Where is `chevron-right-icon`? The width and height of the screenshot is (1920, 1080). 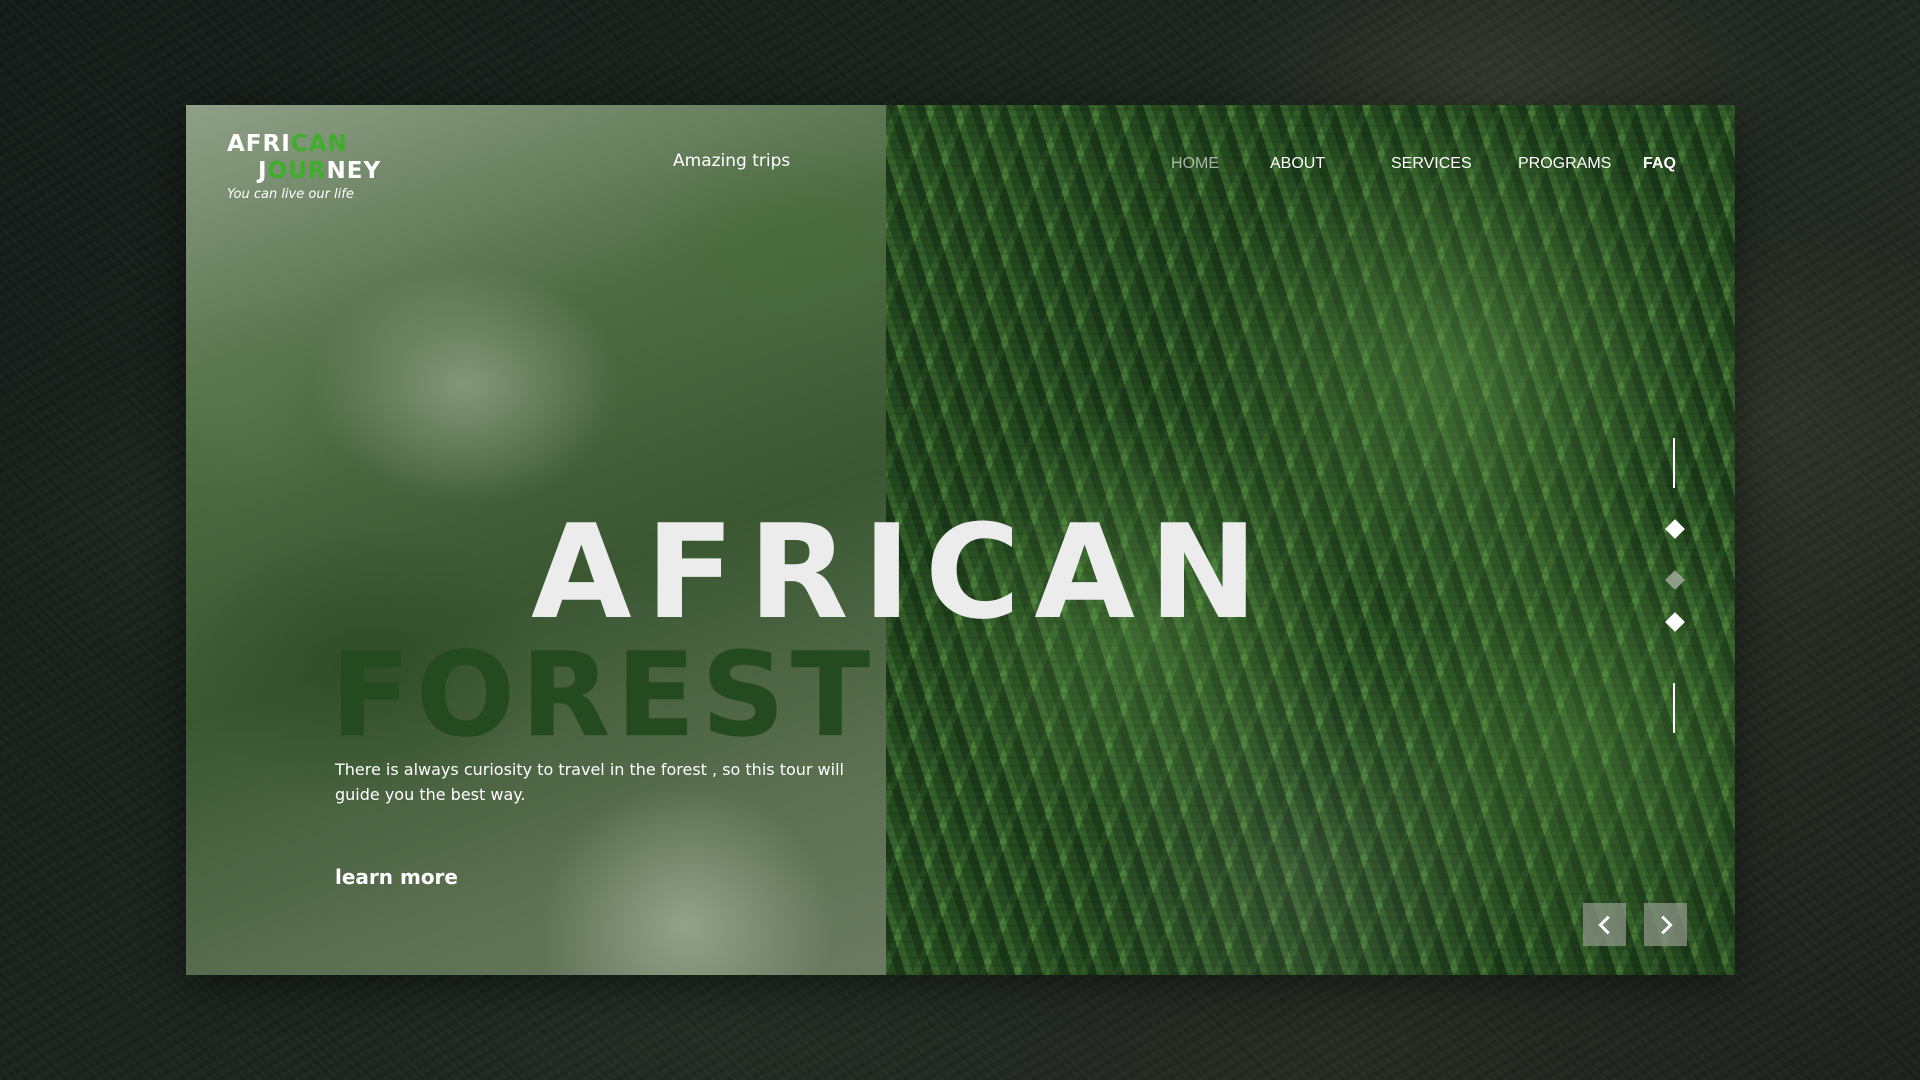 chevron-right-icon is located at coordinates (1666, 924).